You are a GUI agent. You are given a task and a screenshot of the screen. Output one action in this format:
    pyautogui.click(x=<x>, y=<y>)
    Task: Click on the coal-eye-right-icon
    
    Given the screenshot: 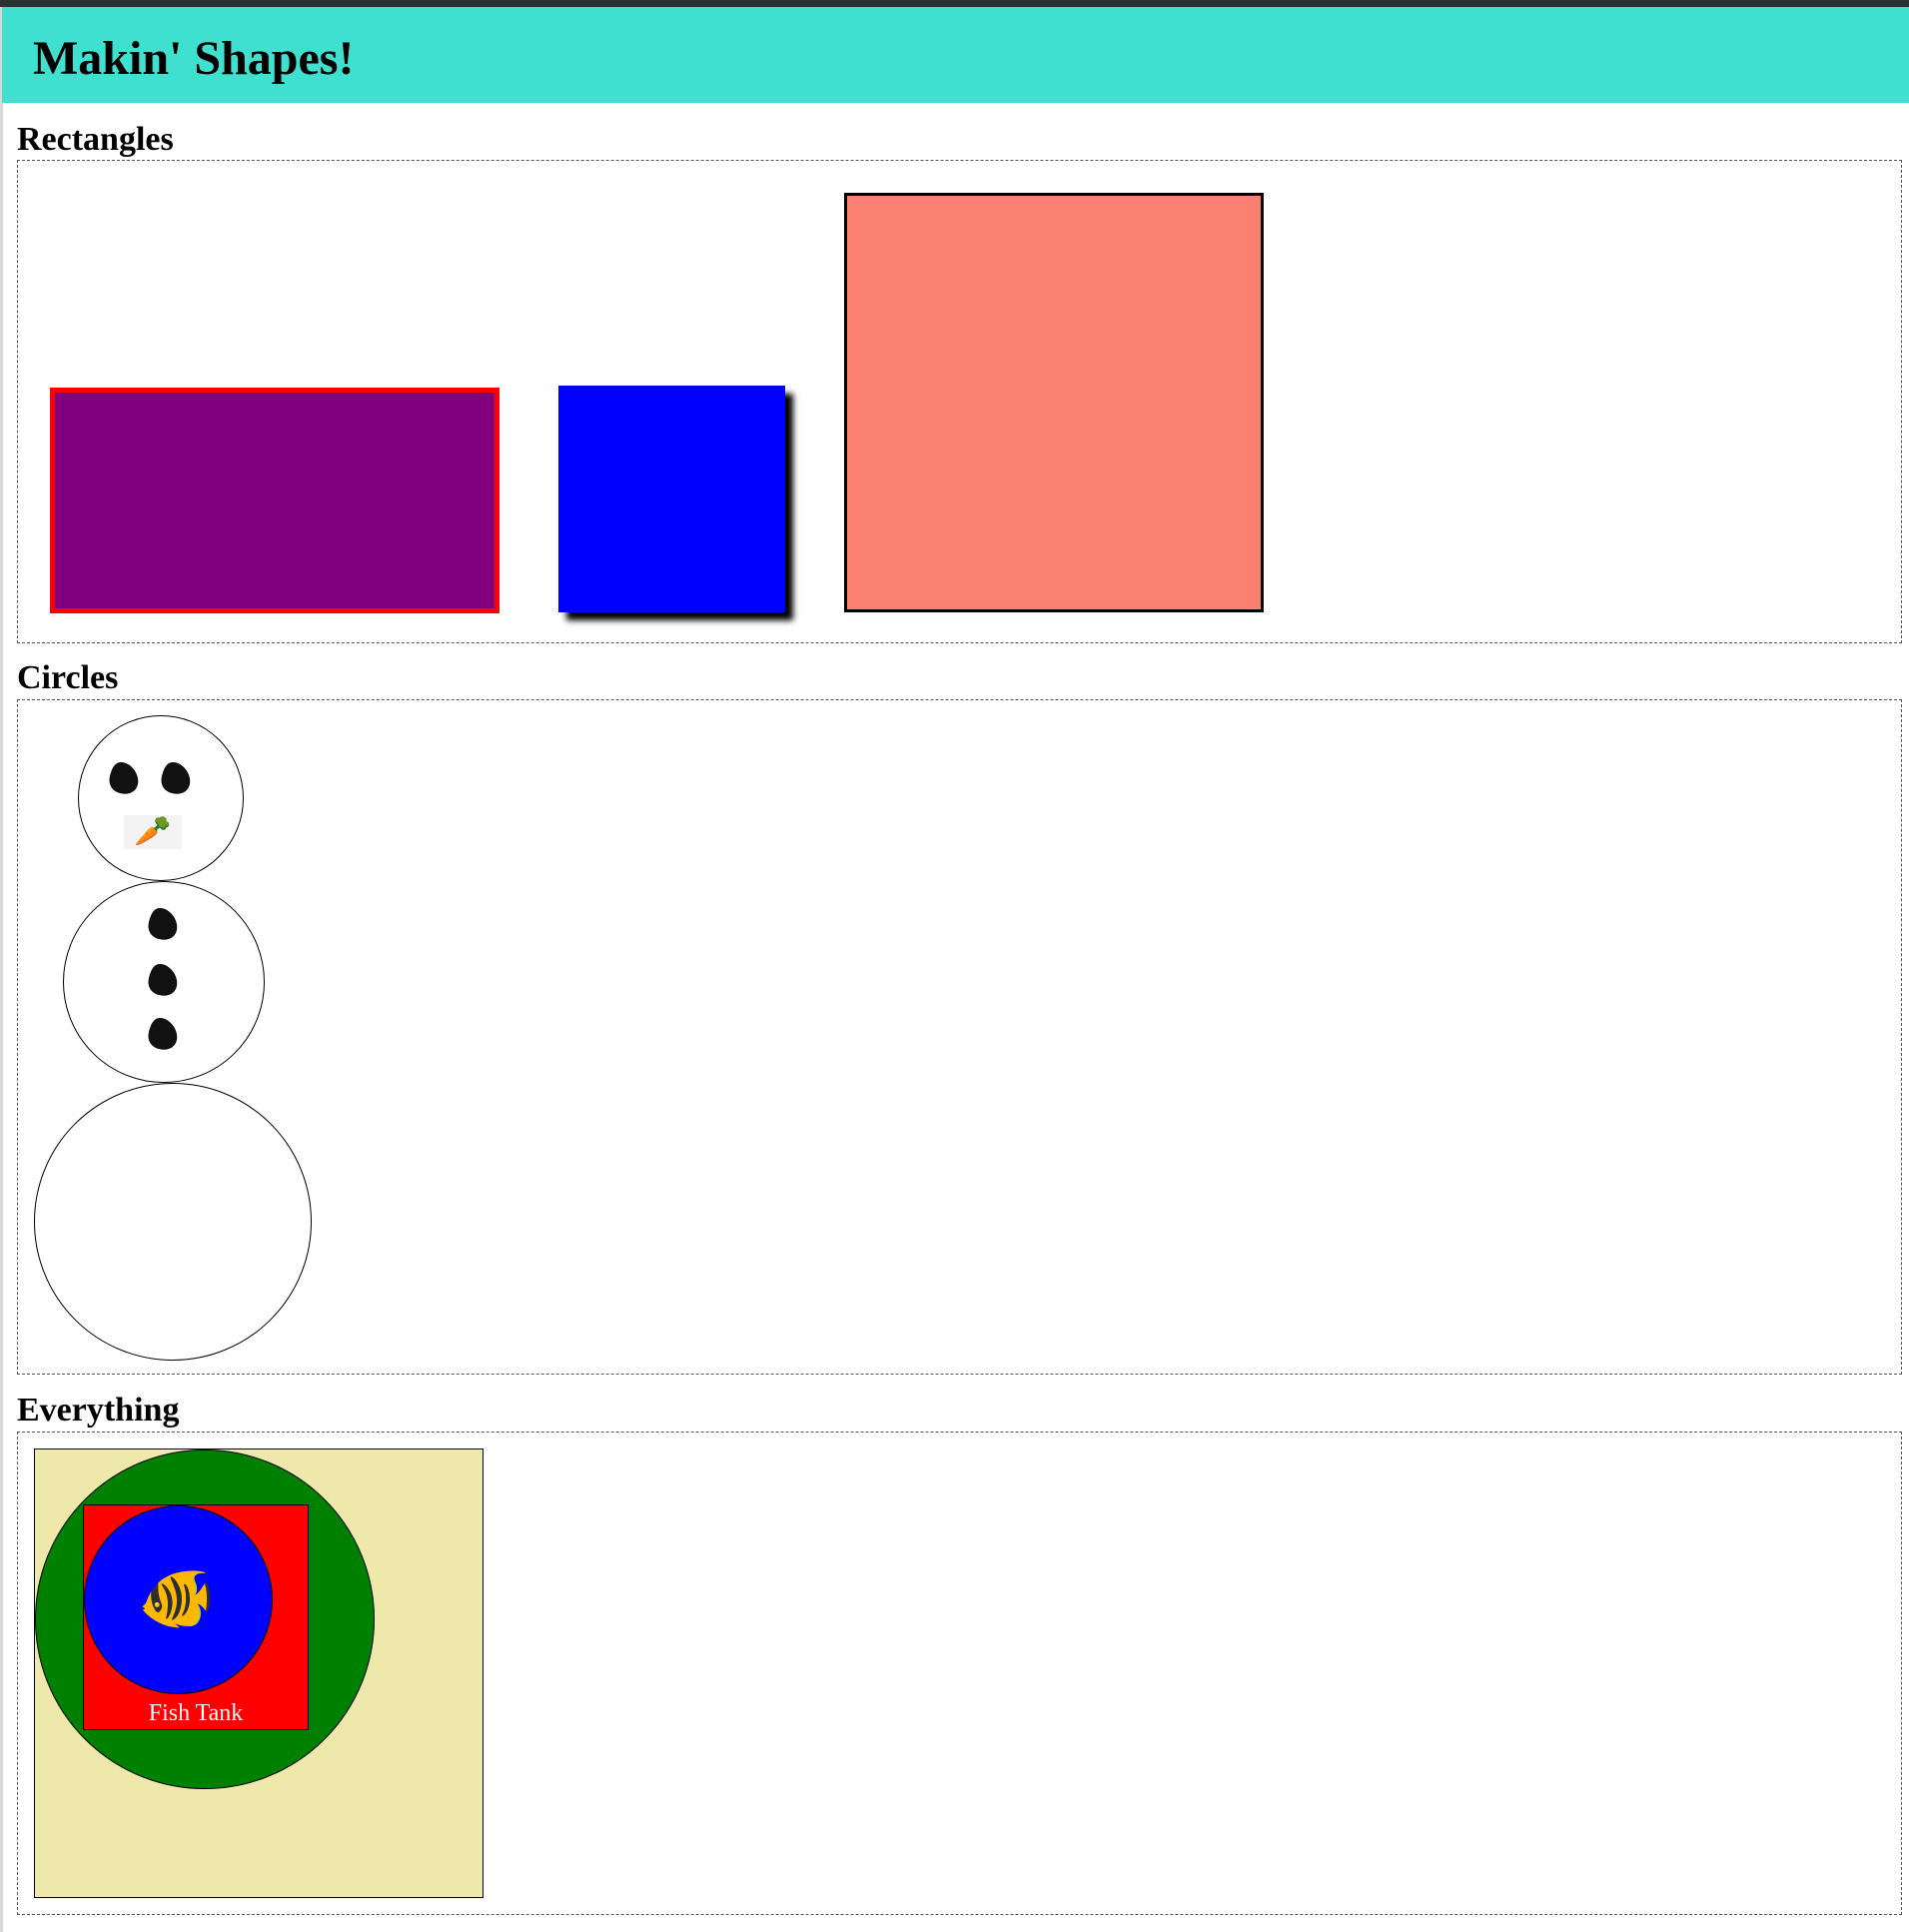 What is the action you would take?
    pyautogui.click(x=176, y=778)
    